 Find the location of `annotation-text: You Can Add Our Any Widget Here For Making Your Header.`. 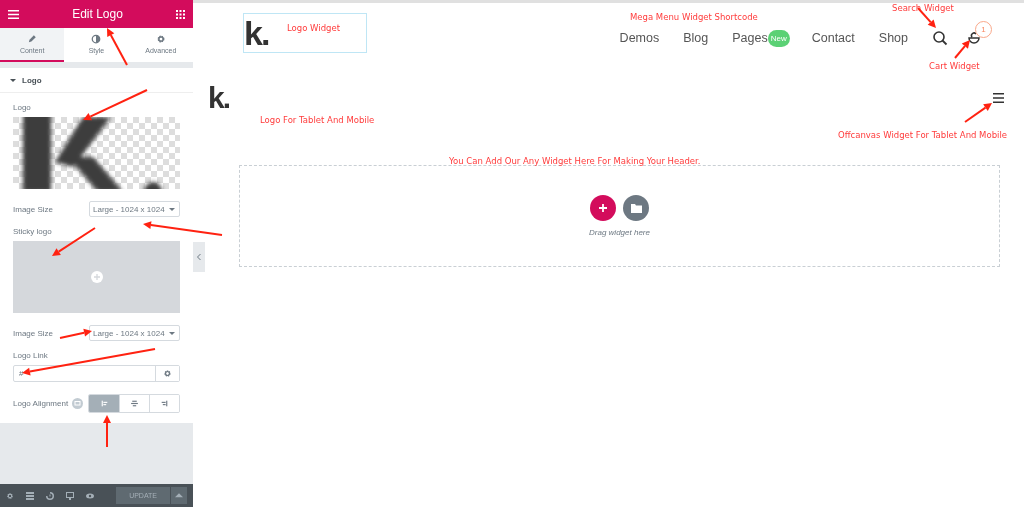

annotation-text: You Can Add Our Any Widget Here For Making Your Header. is located at coordinates (575, 161).